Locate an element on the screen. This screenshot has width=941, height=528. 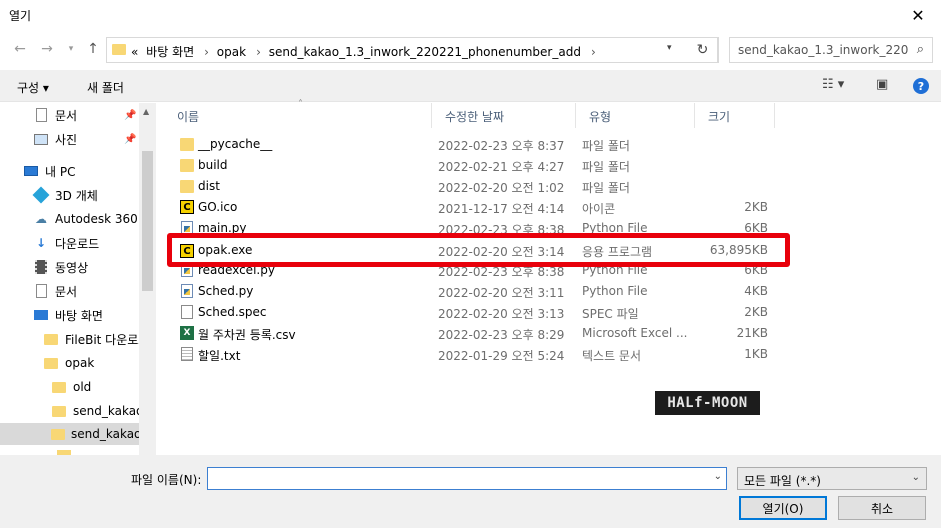
filetype-value: 모든 파일 (*.*) is located at coordinates (782, 481).